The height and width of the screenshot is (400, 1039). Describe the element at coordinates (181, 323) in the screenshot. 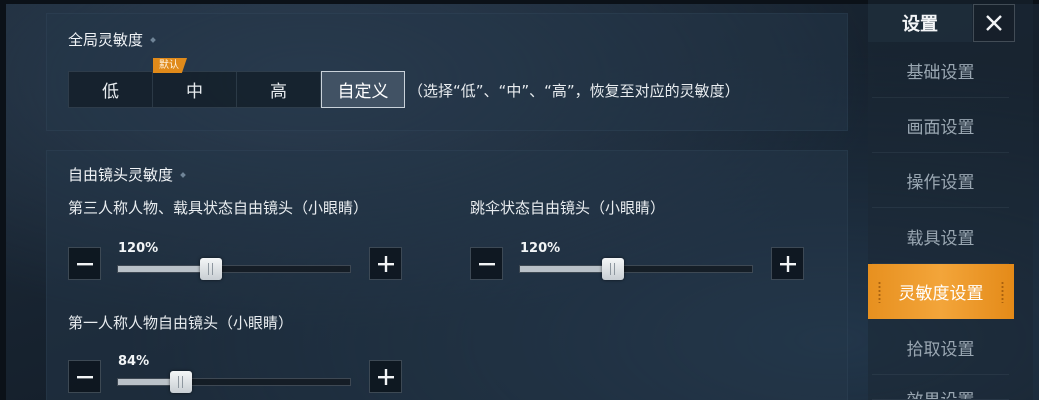

I see `first-person-label: 第一人称人物自由镜头（小眼睛）` at that location.